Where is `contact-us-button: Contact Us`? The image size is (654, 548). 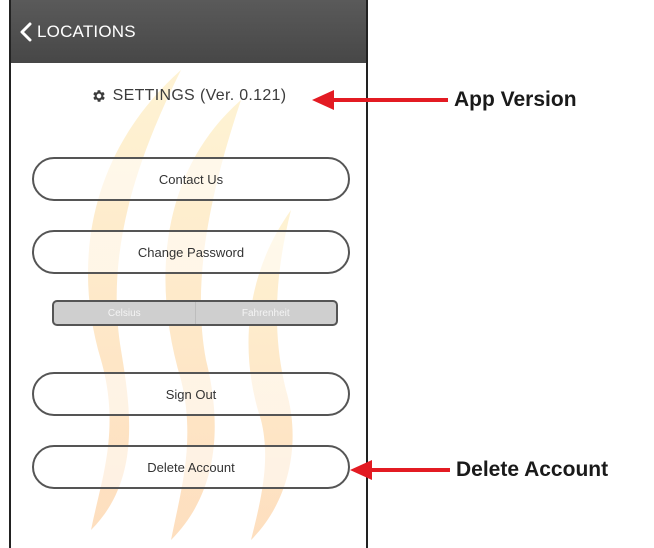 contact-us-button: Contact Us is located at coordinates (191, 179).